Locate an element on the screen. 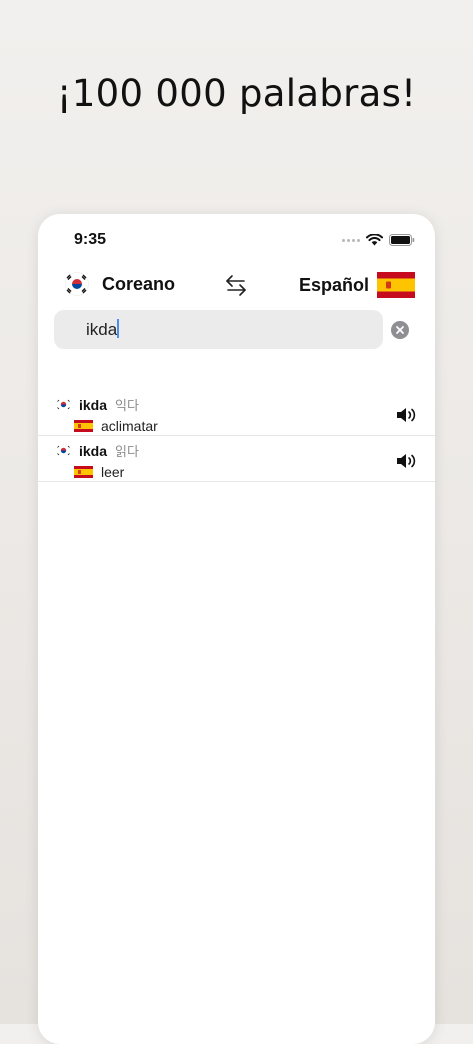 The image size is (473, 1044). results-list: ikda 익다 aclimatar ikda 읽다 leer is located at coordinates (236, 436).